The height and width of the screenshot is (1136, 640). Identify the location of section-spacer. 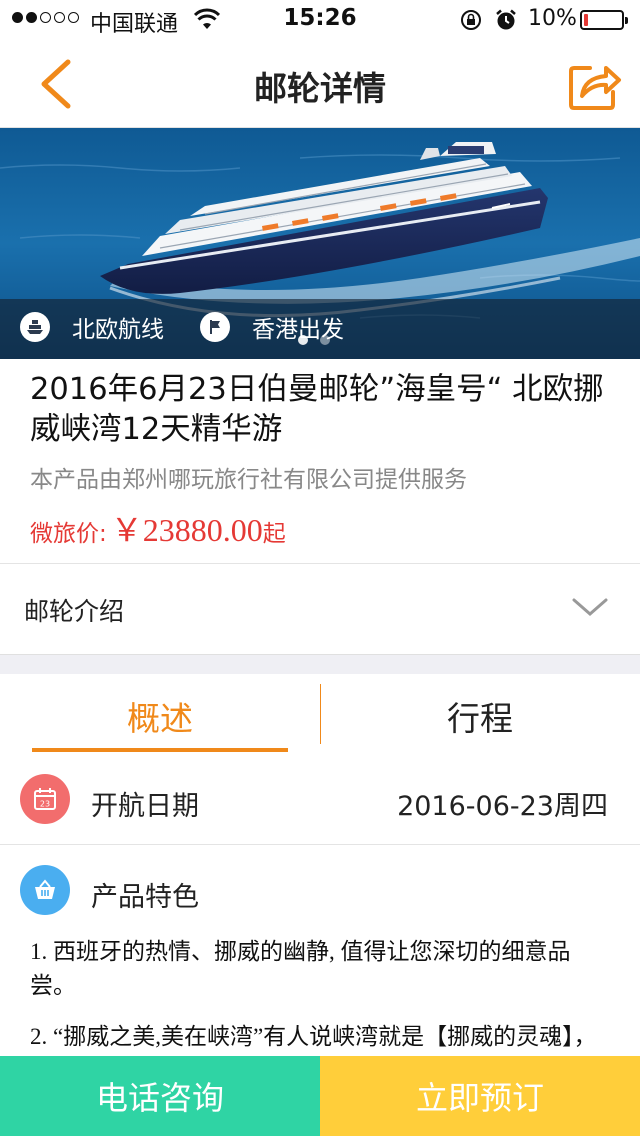
(320, 664).